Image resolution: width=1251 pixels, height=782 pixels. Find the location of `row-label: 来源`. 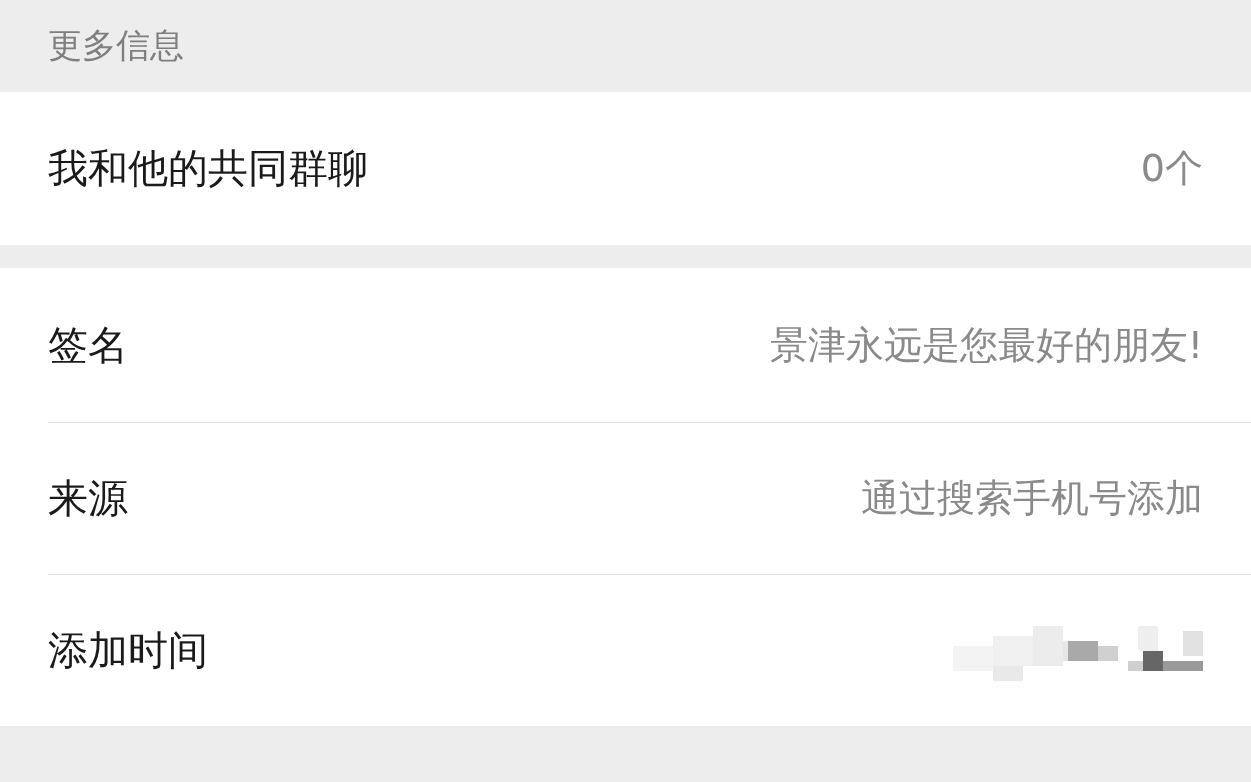

row-label: 来源 is located at coordinates (88, 498).